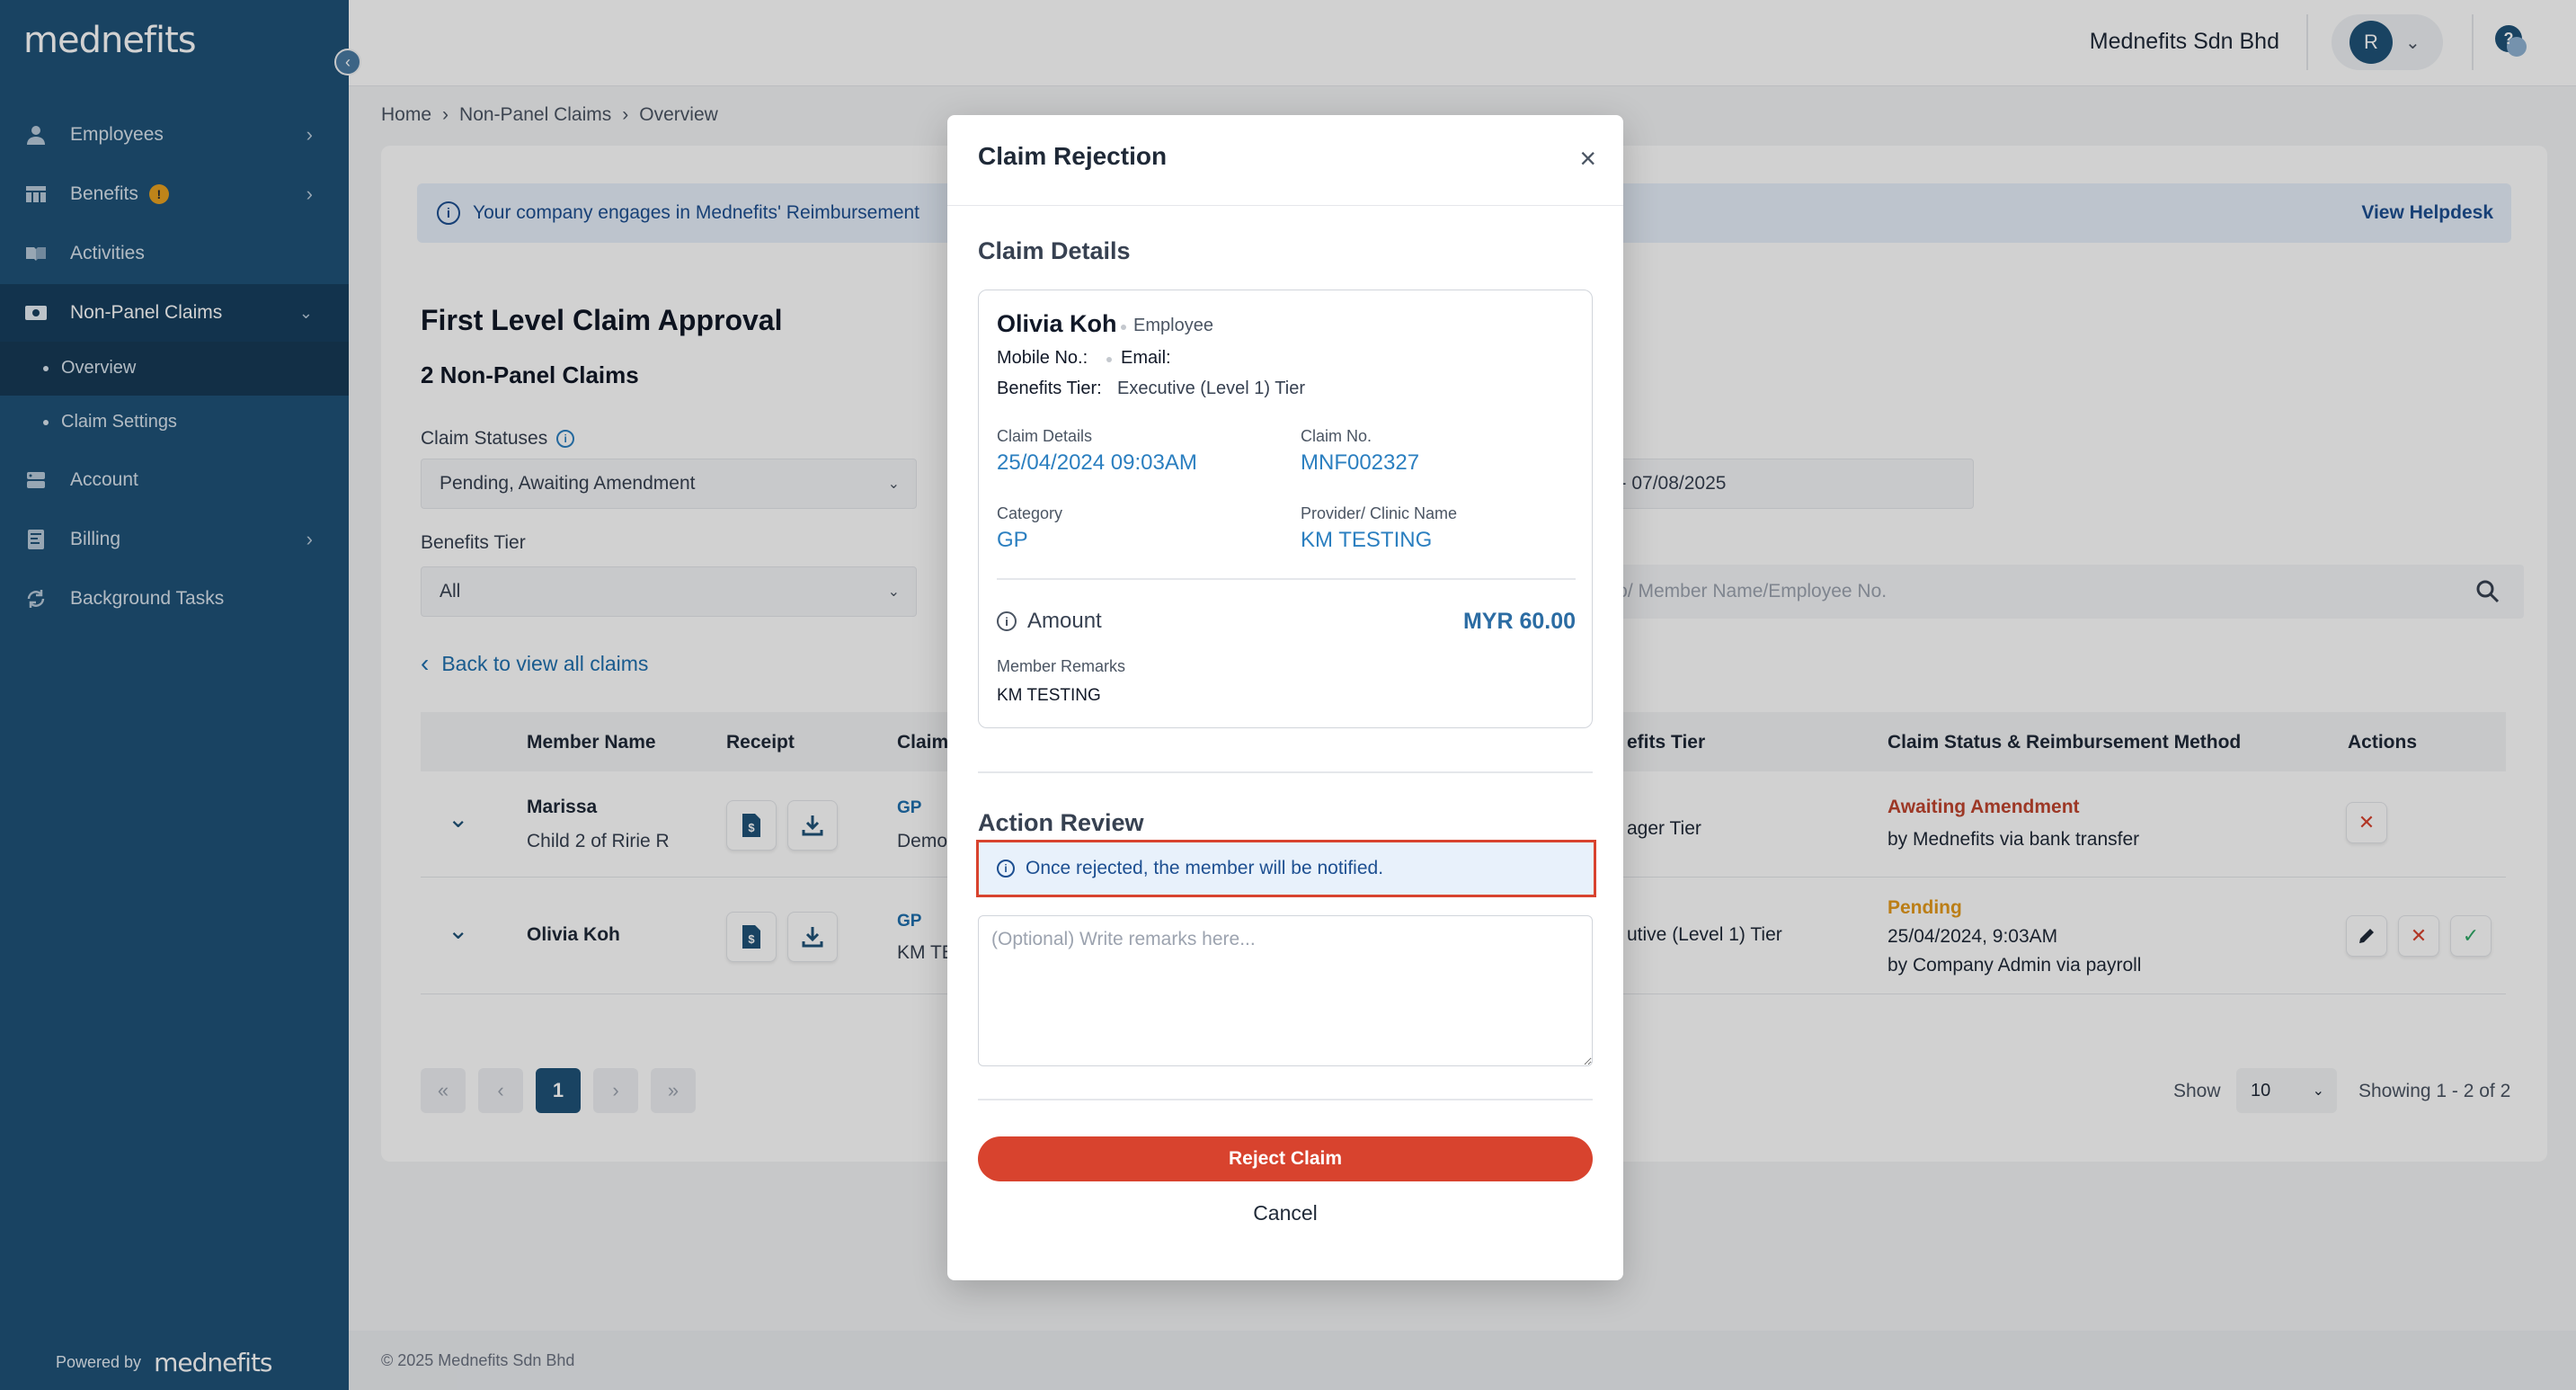  What do you see at coordinates (1061, 822) in the screenshot?
I see `action-review-heading: Action Review` at bounding box center [1061, 822].